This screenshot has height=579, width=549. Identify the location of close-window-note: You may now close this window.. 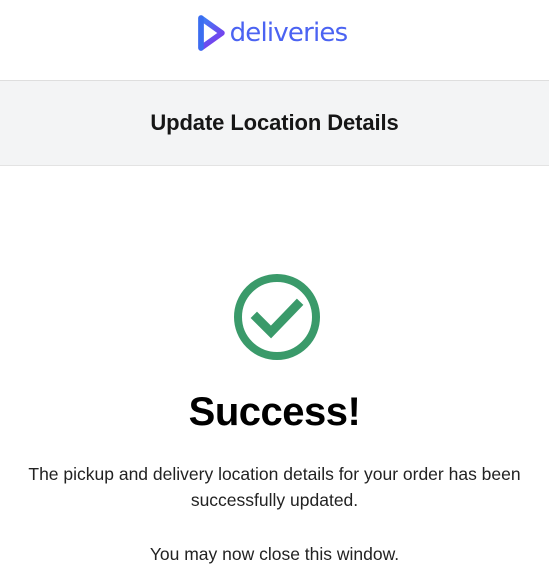
(274, 554).